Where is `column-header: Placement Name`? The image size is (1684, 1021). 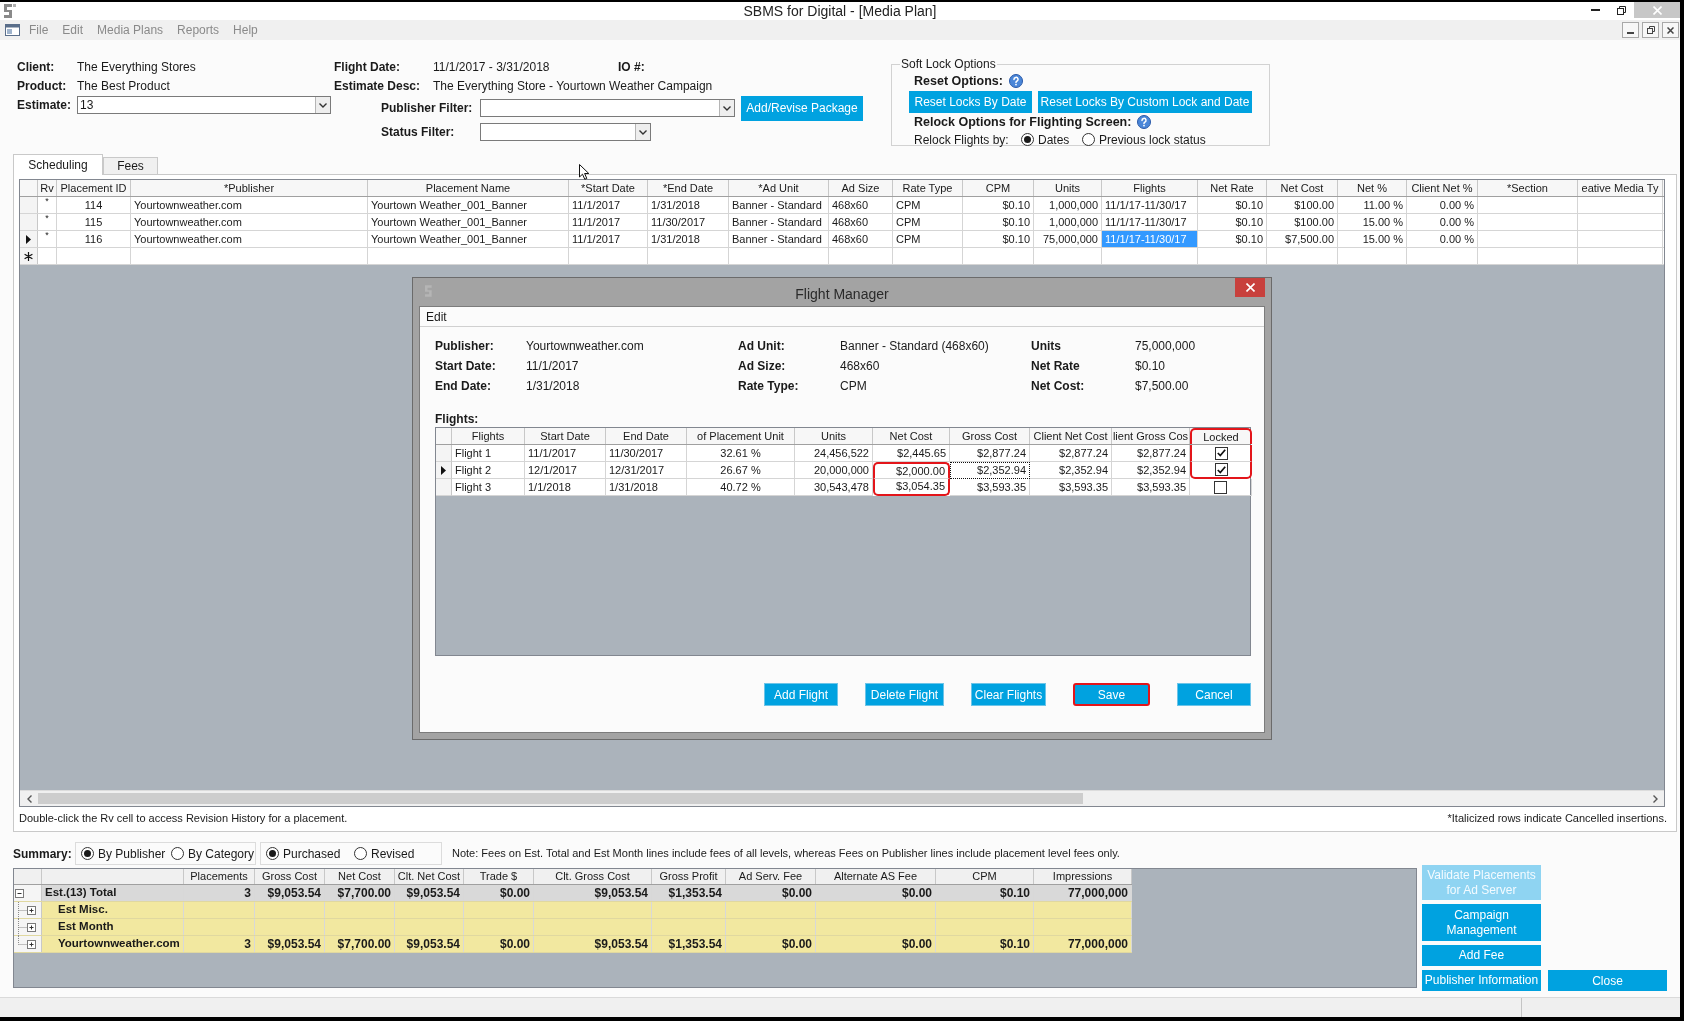 column-header: Placement Name is located at coordinates (468, 188).